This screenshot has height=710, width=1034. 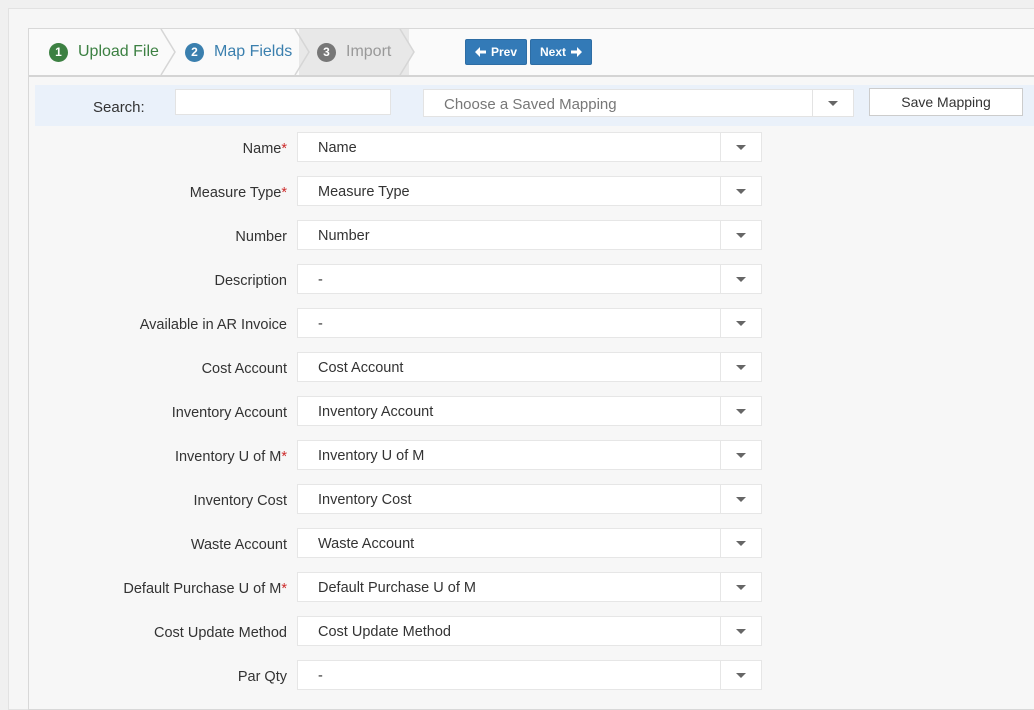 I want to click on field-mapping-select: Cost Update Method, so click(x=529, y=631).